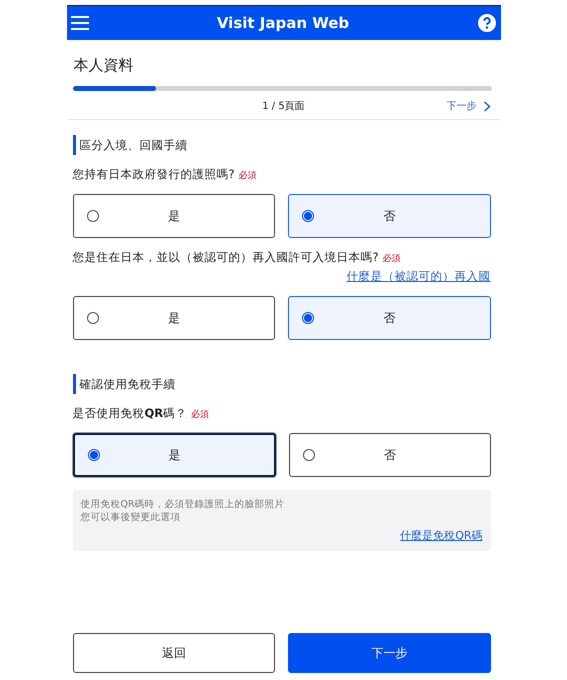  I want to click on question-text: 是否使用免稅QR碼？, so click(130, 413).